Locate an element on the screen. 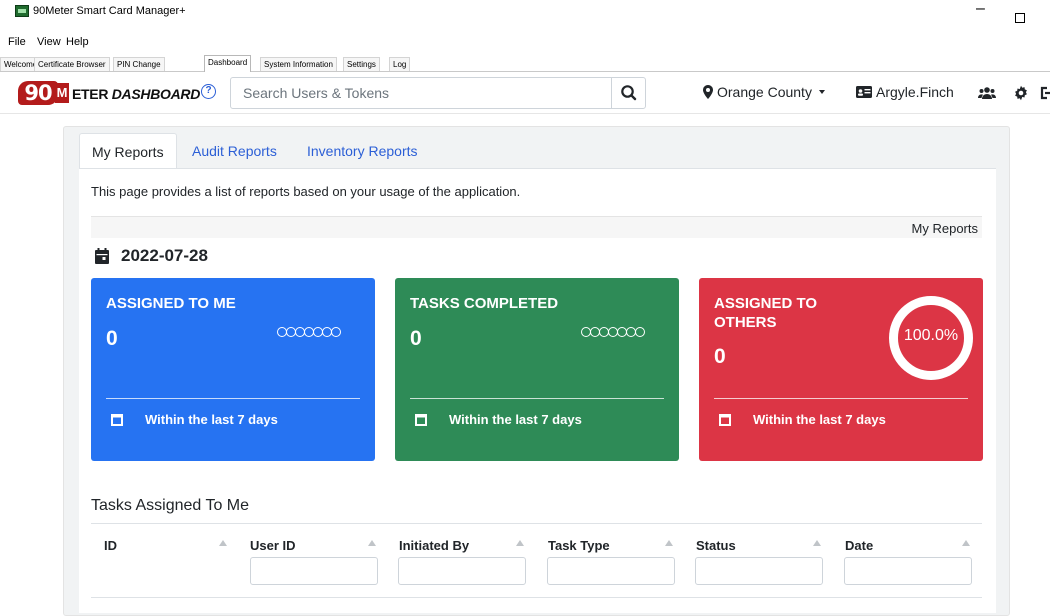 This screenshot has width=1050, height=616. search-button is located at coordinates (628, 93).